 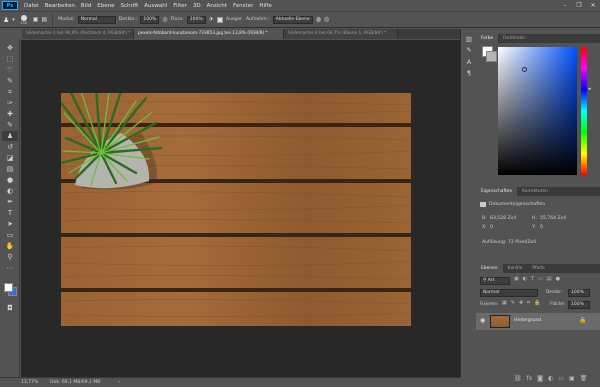 What do you see at coordinates (10, 70) in the screenshot?
I see `lasso-tool-icon: ➰` at bounding box center [10, 70].